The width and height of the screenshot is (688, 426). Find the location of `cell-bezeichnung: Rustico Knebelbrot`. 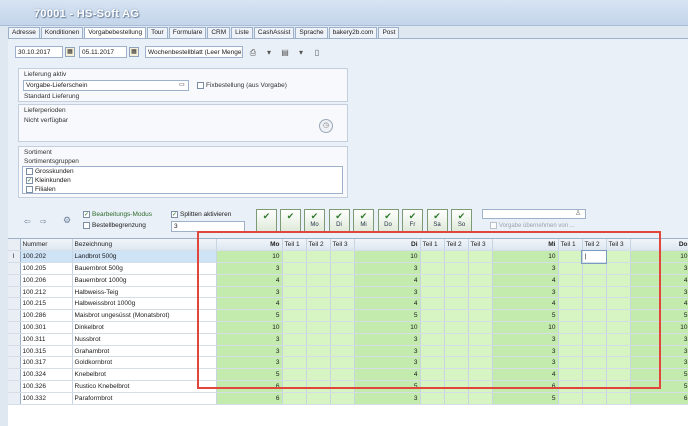

cell-bezeichnung: Rustico Knebelbrot is located at coordinates (144, 386).